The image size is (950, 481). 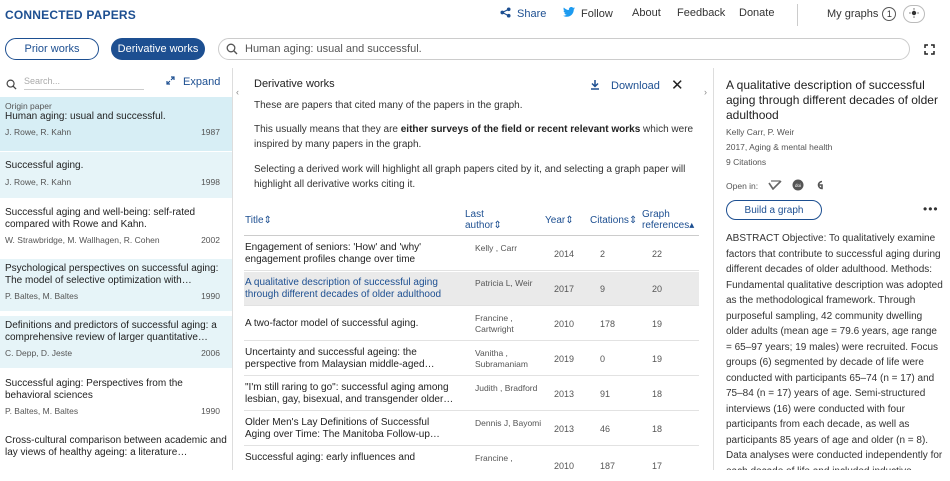 What do you see at coordinates (657, 254) in the screenshot?
I see `row-refs: 22` at bounding box center [657, 254].